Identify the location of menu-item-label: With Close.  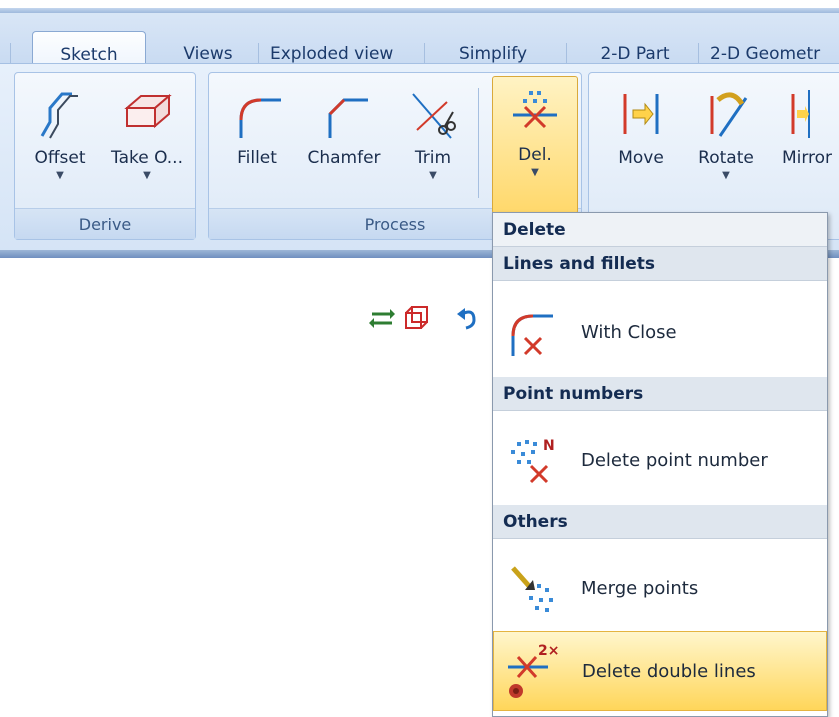
(629, 332).